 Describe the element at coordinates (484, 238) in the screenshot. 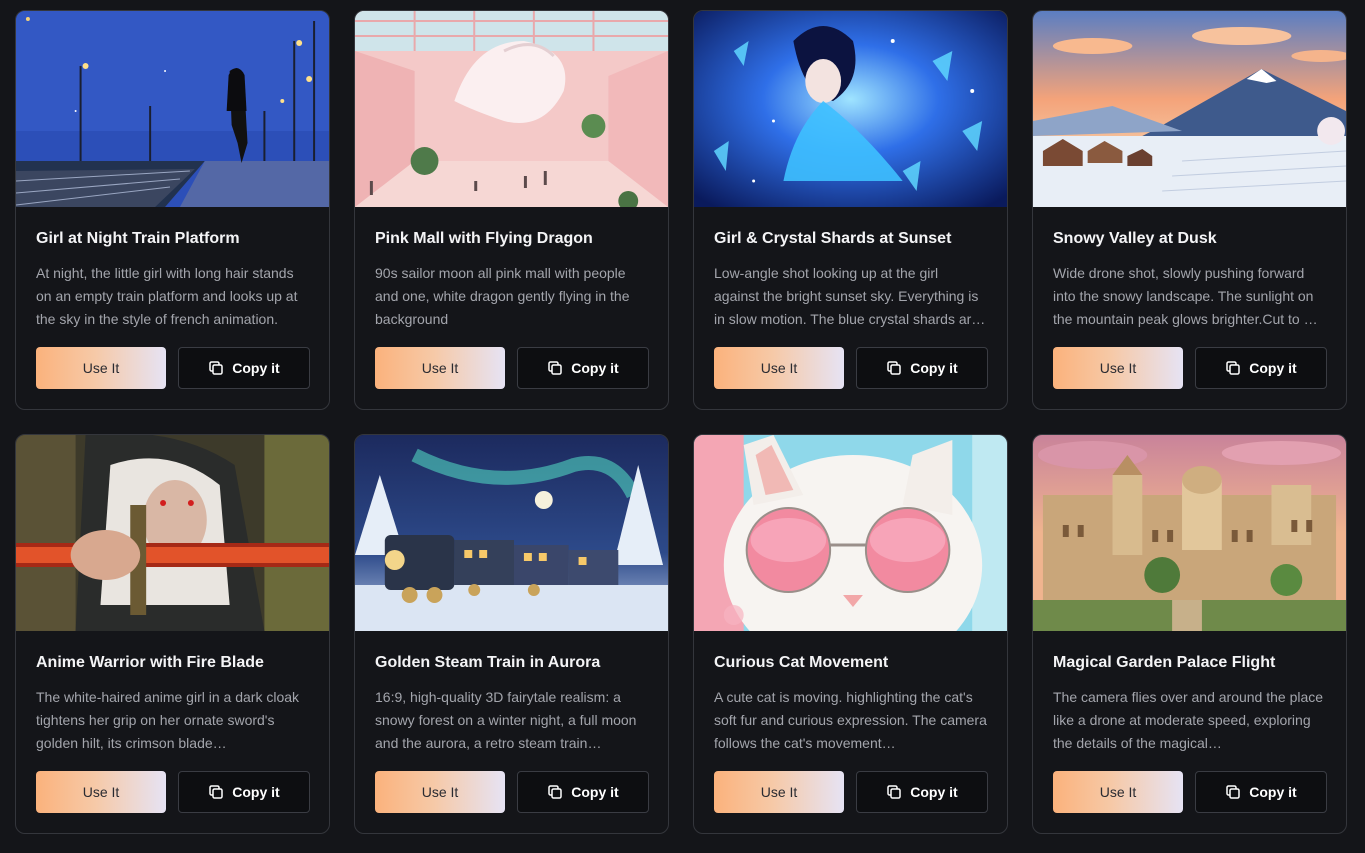

I see `card-title: Pink Mall with Flying Dragon` at that location.